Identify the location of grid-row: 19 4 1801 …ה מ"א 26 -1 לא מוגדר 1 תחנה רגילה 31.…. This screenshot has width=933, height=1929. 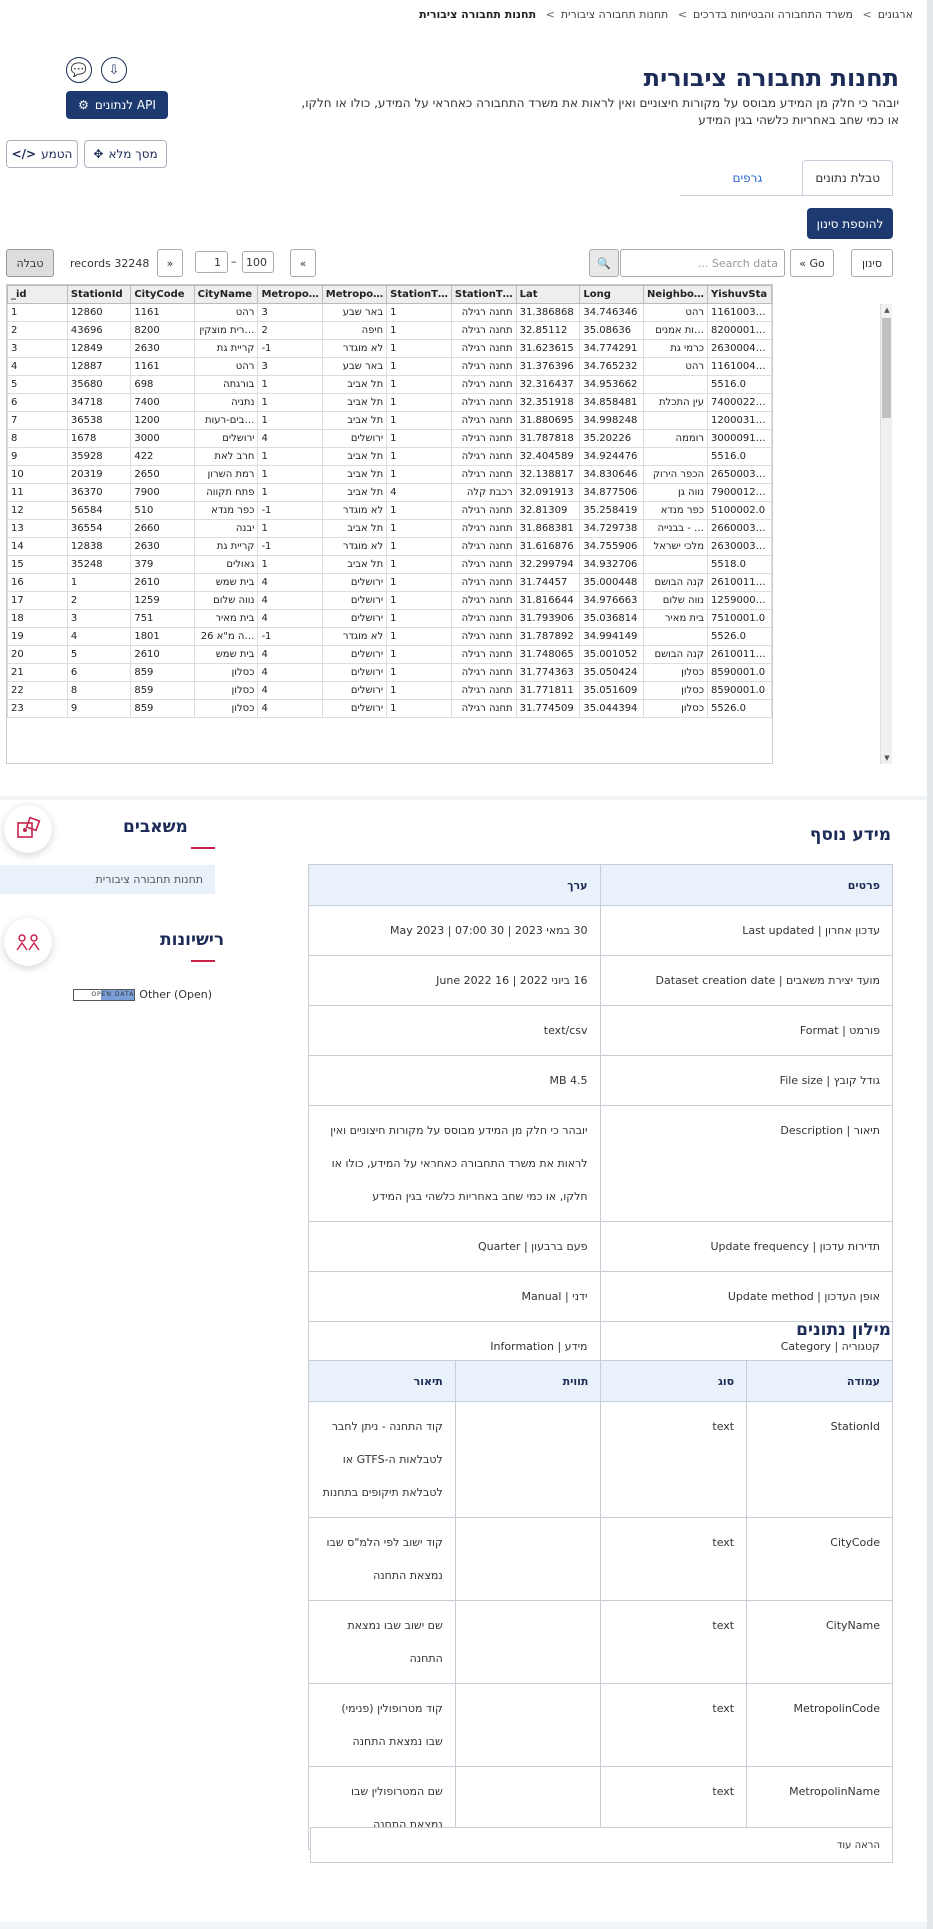
(389, 636).